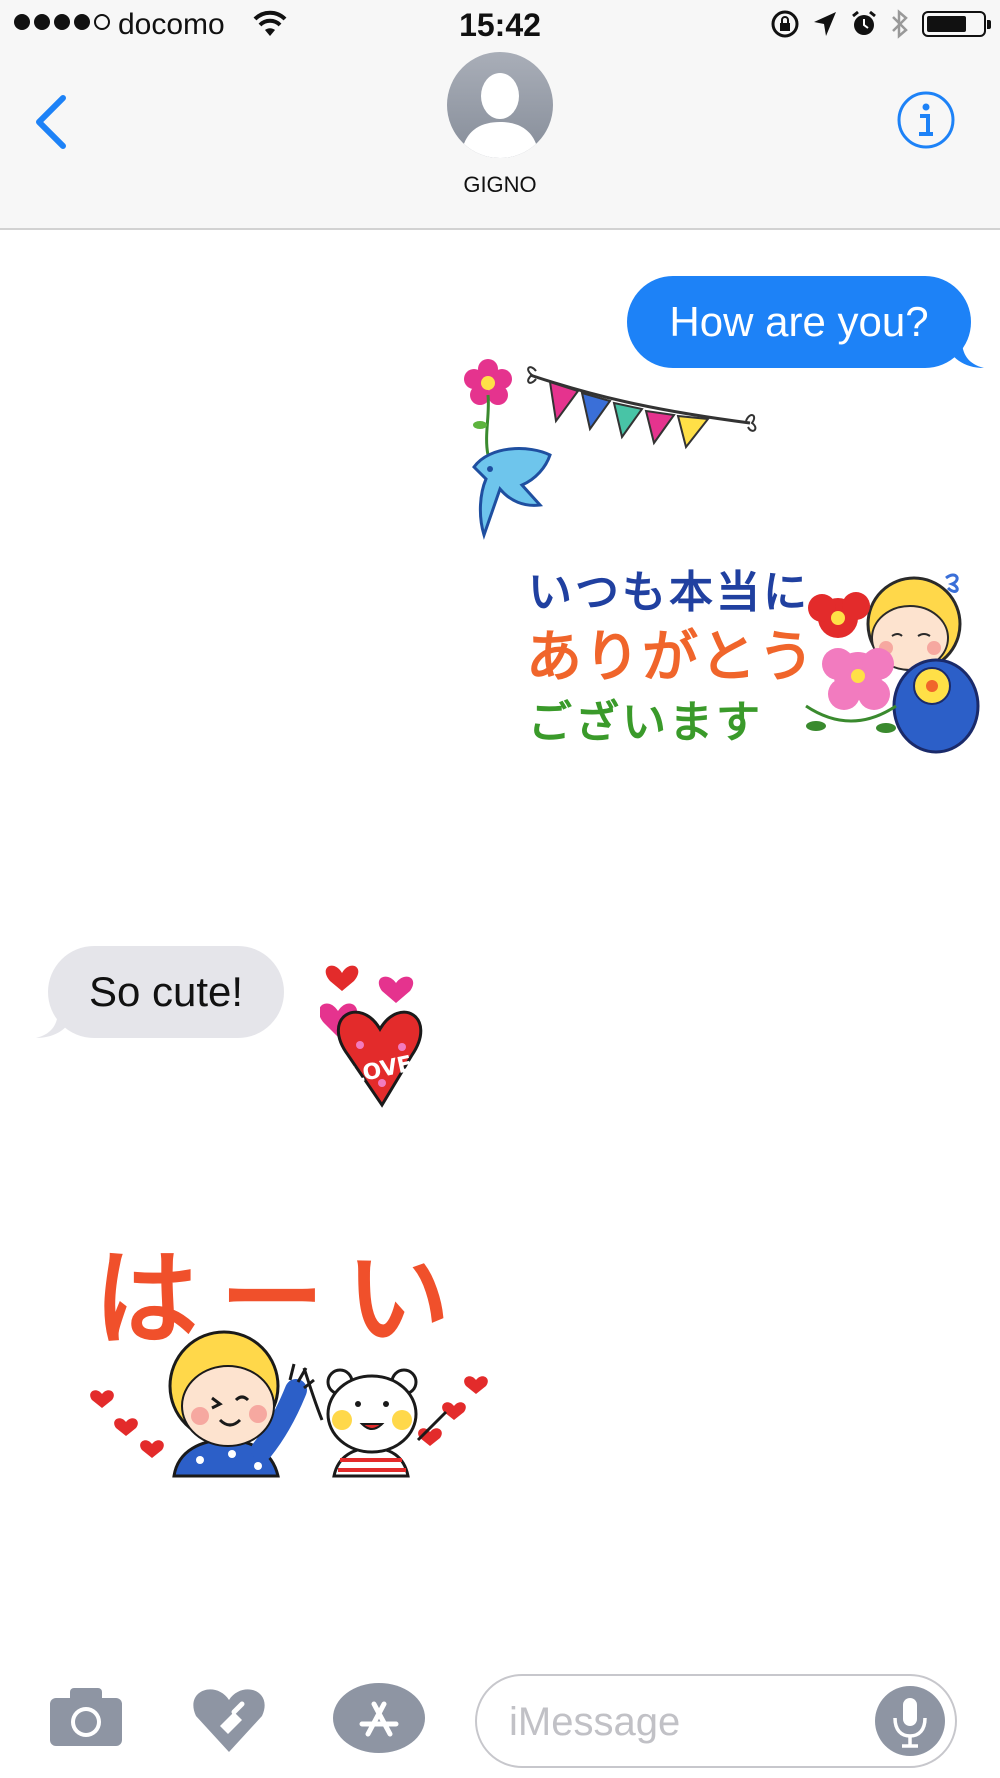 The height and width of the screenshot is (1778, 1000). I want to click on girl-with-bouquet-icon, so click(892, 663).